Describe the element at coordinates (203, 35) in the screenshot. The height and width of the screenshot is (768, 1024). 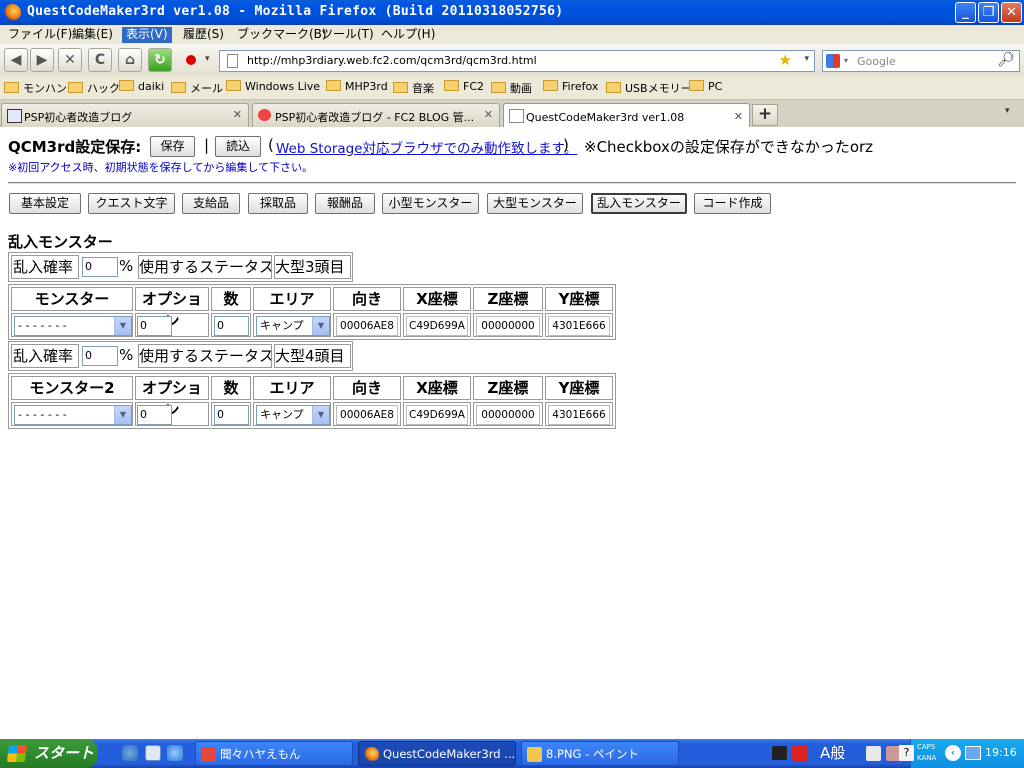
I see `menu-history: 履歴(S)` at that location.